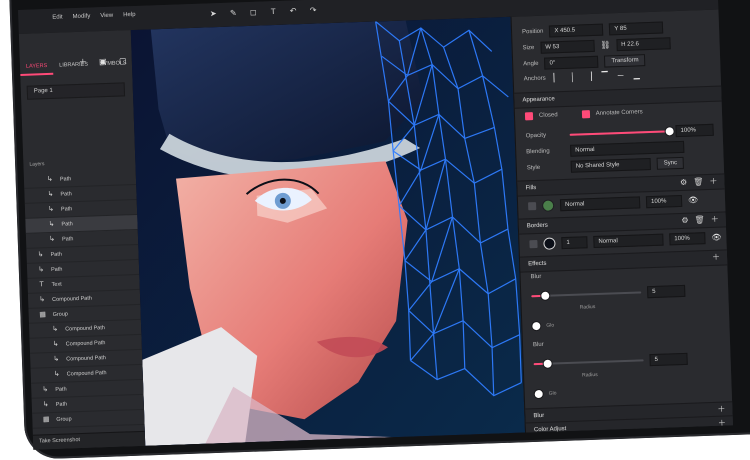  I want to click on fill-opacity-field: 100%, so click(664, 201).